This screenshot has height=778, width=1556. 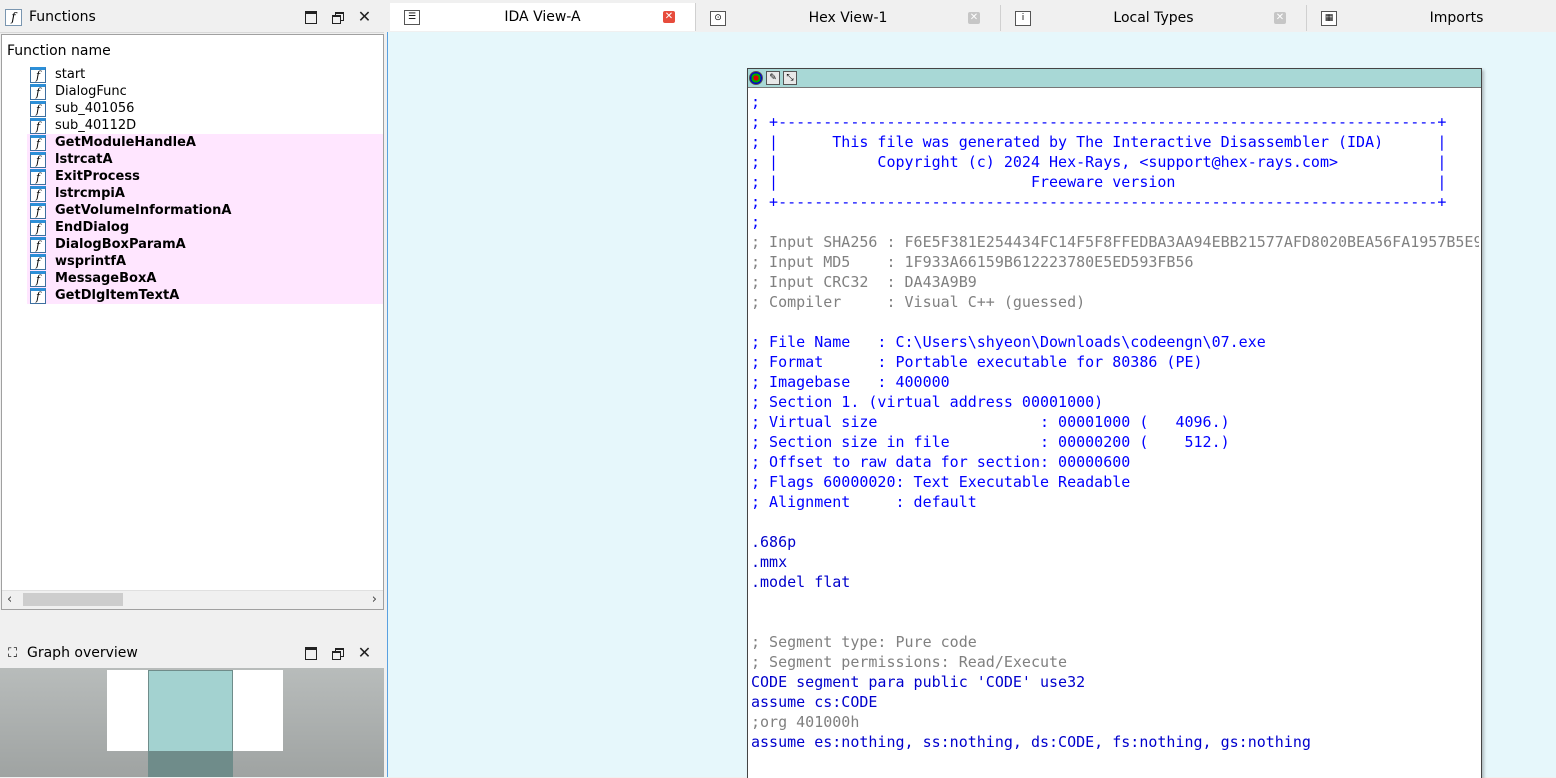 I want to click on code-line: CODE segment para public 'CODE' use32, so click(x=1115, y=682).